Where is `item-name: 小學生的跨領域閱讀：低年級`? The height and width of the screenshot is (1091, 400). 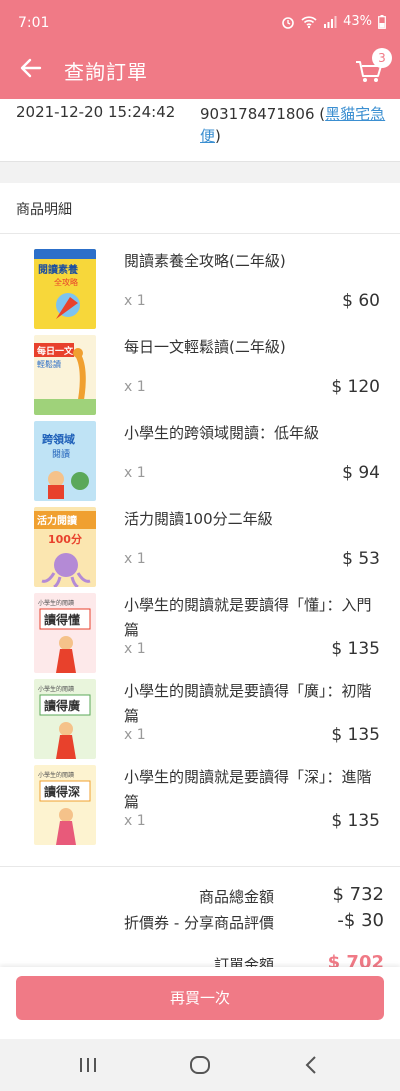
item-name: 小學生的跨領域閱讀：低年級 is located at coordinates (222, 433).